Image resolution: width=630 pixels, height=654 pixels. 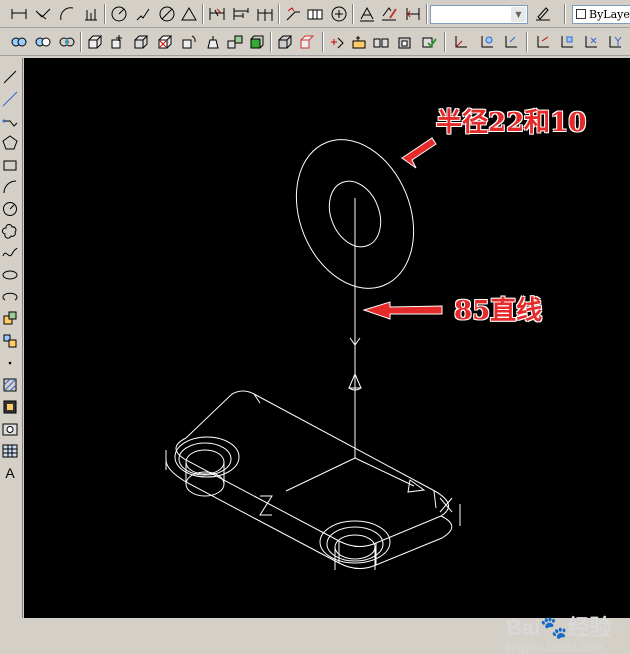 What do you see at coordinates (257, 42) in the screenshot?
I see `color-faces-icon` at bounding box center [257, 42].